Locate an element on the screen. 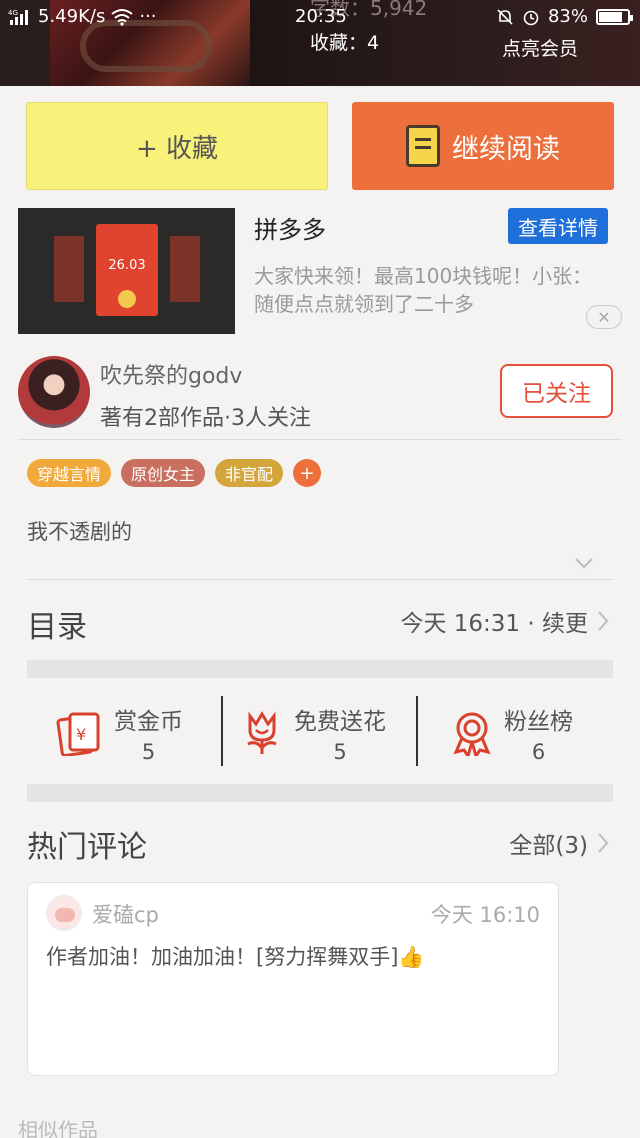 This screenshot has height=1138, width=640. comment-text: 作者加油！加油加油！[努力挥舞双手]👍 is located at coordinates (235, 957).